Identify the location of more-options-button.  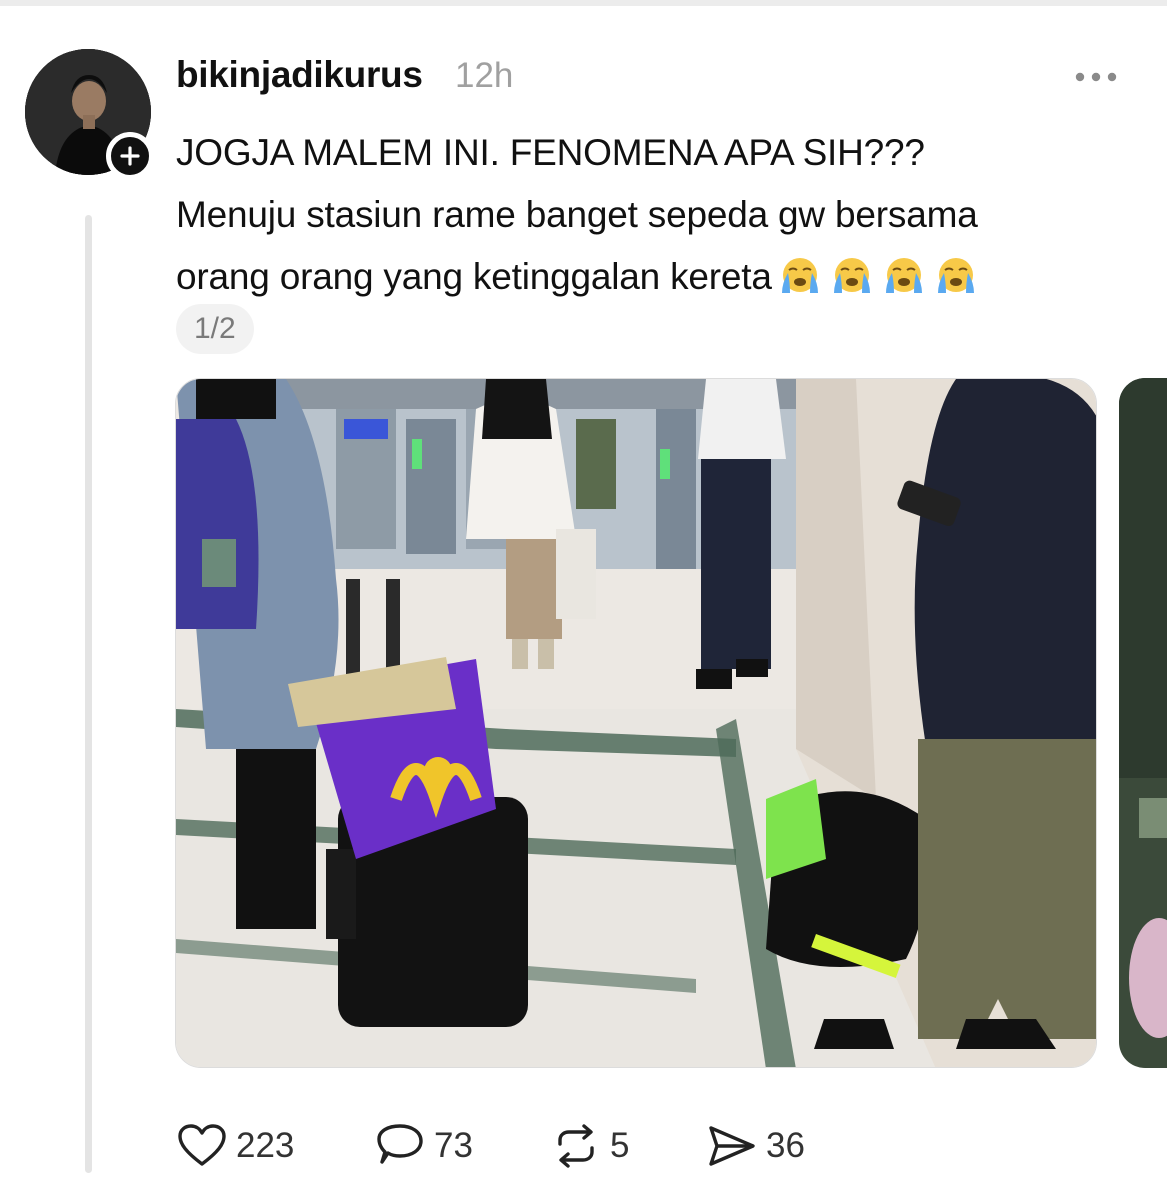
(1096, 77).